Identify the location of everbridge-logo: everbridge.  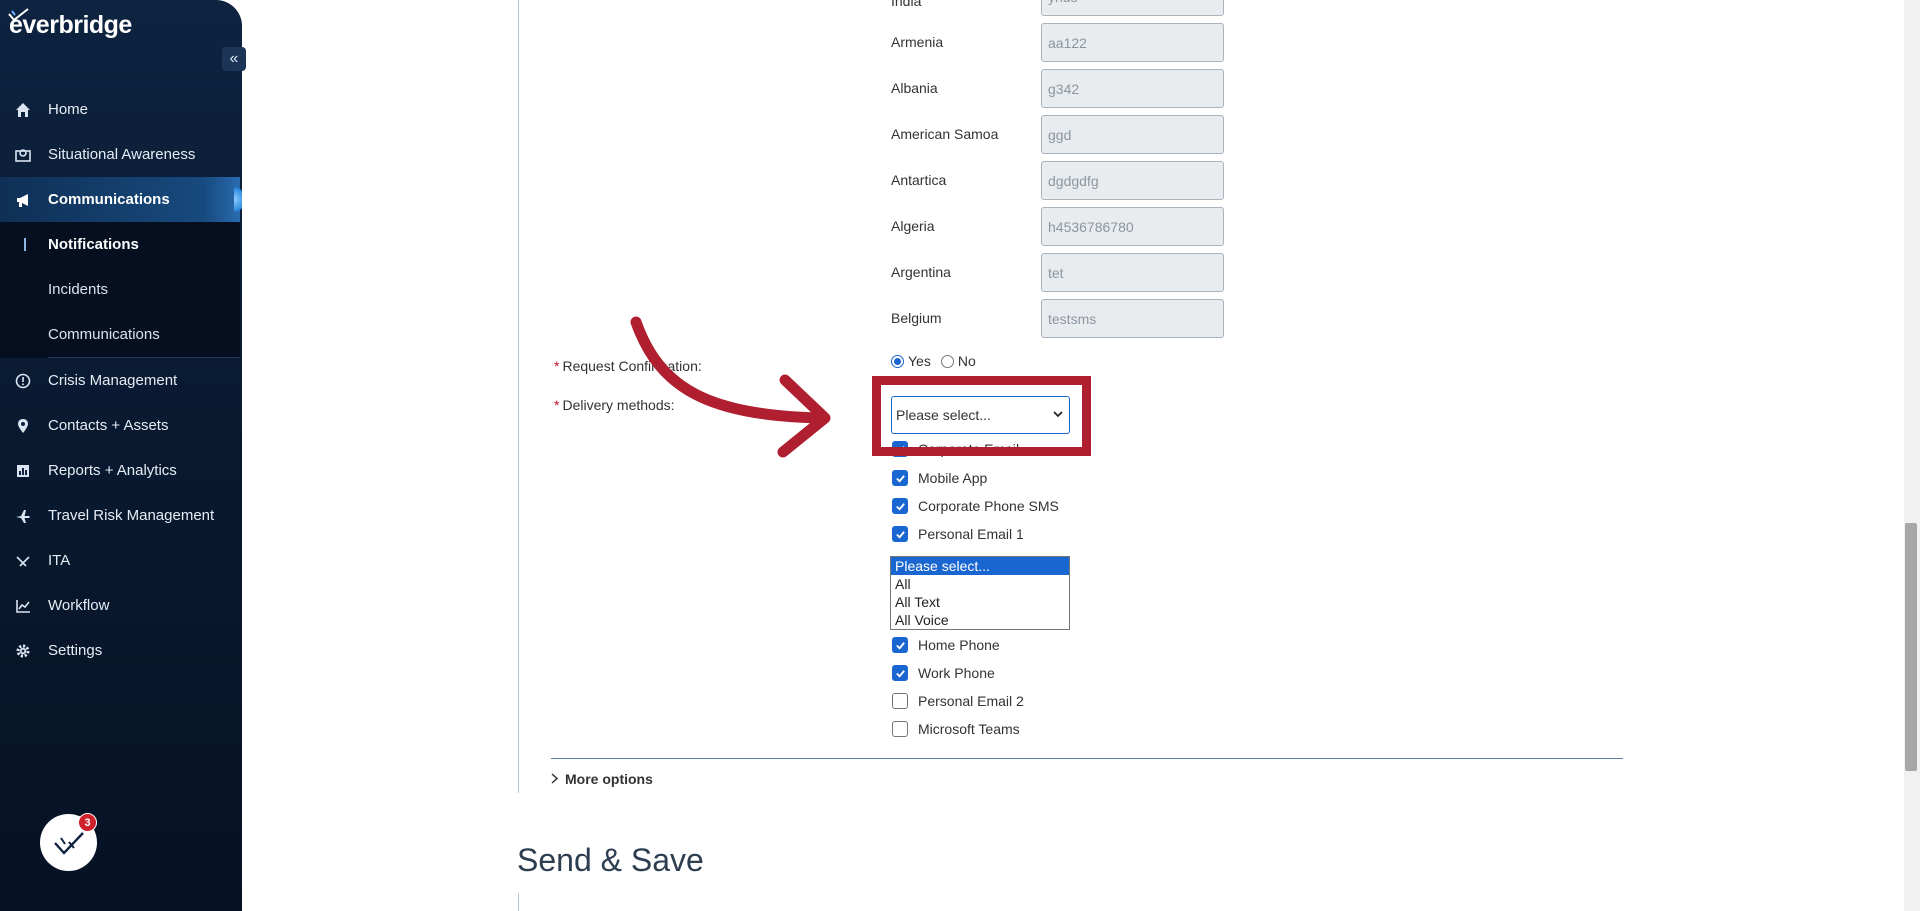
(70, 24).